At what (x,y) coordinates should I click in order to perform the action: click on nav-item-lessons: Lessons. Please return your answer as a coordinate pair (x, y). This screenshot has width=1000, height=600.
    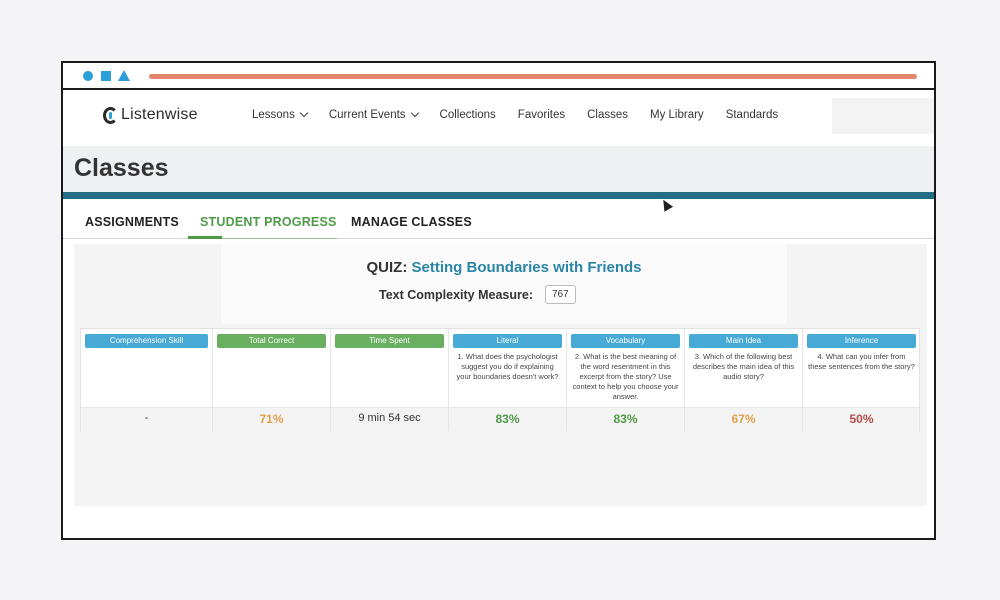
    Looking at the image, I should click on (280, 114).